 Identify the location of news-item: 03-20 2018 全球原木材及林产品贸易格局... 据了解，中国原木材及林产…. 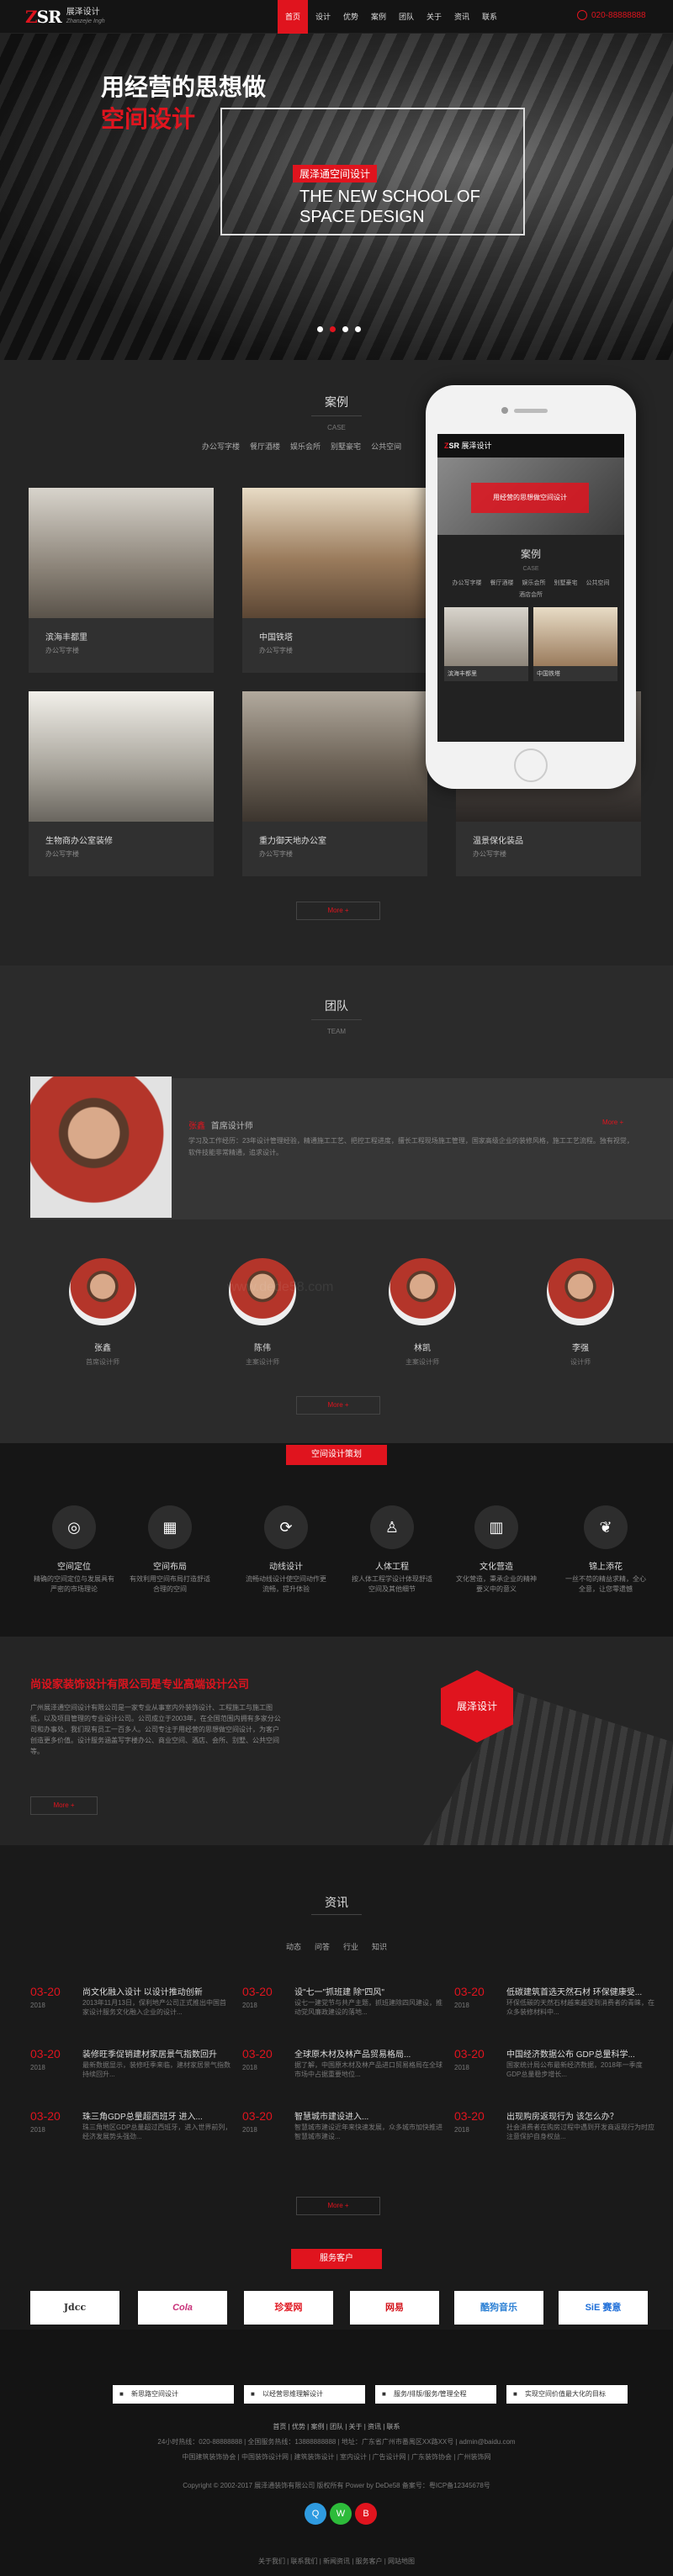
(343, 2067).